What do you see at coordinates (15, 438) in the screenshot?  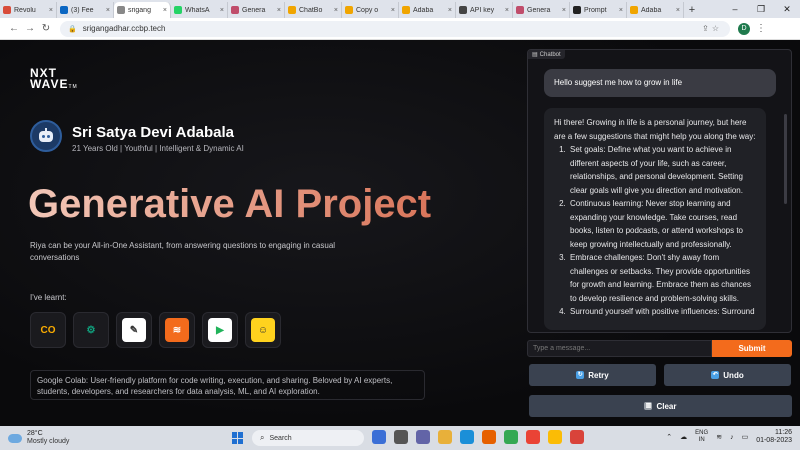 I see `cloud-icon` at bounding box center [15, 438].